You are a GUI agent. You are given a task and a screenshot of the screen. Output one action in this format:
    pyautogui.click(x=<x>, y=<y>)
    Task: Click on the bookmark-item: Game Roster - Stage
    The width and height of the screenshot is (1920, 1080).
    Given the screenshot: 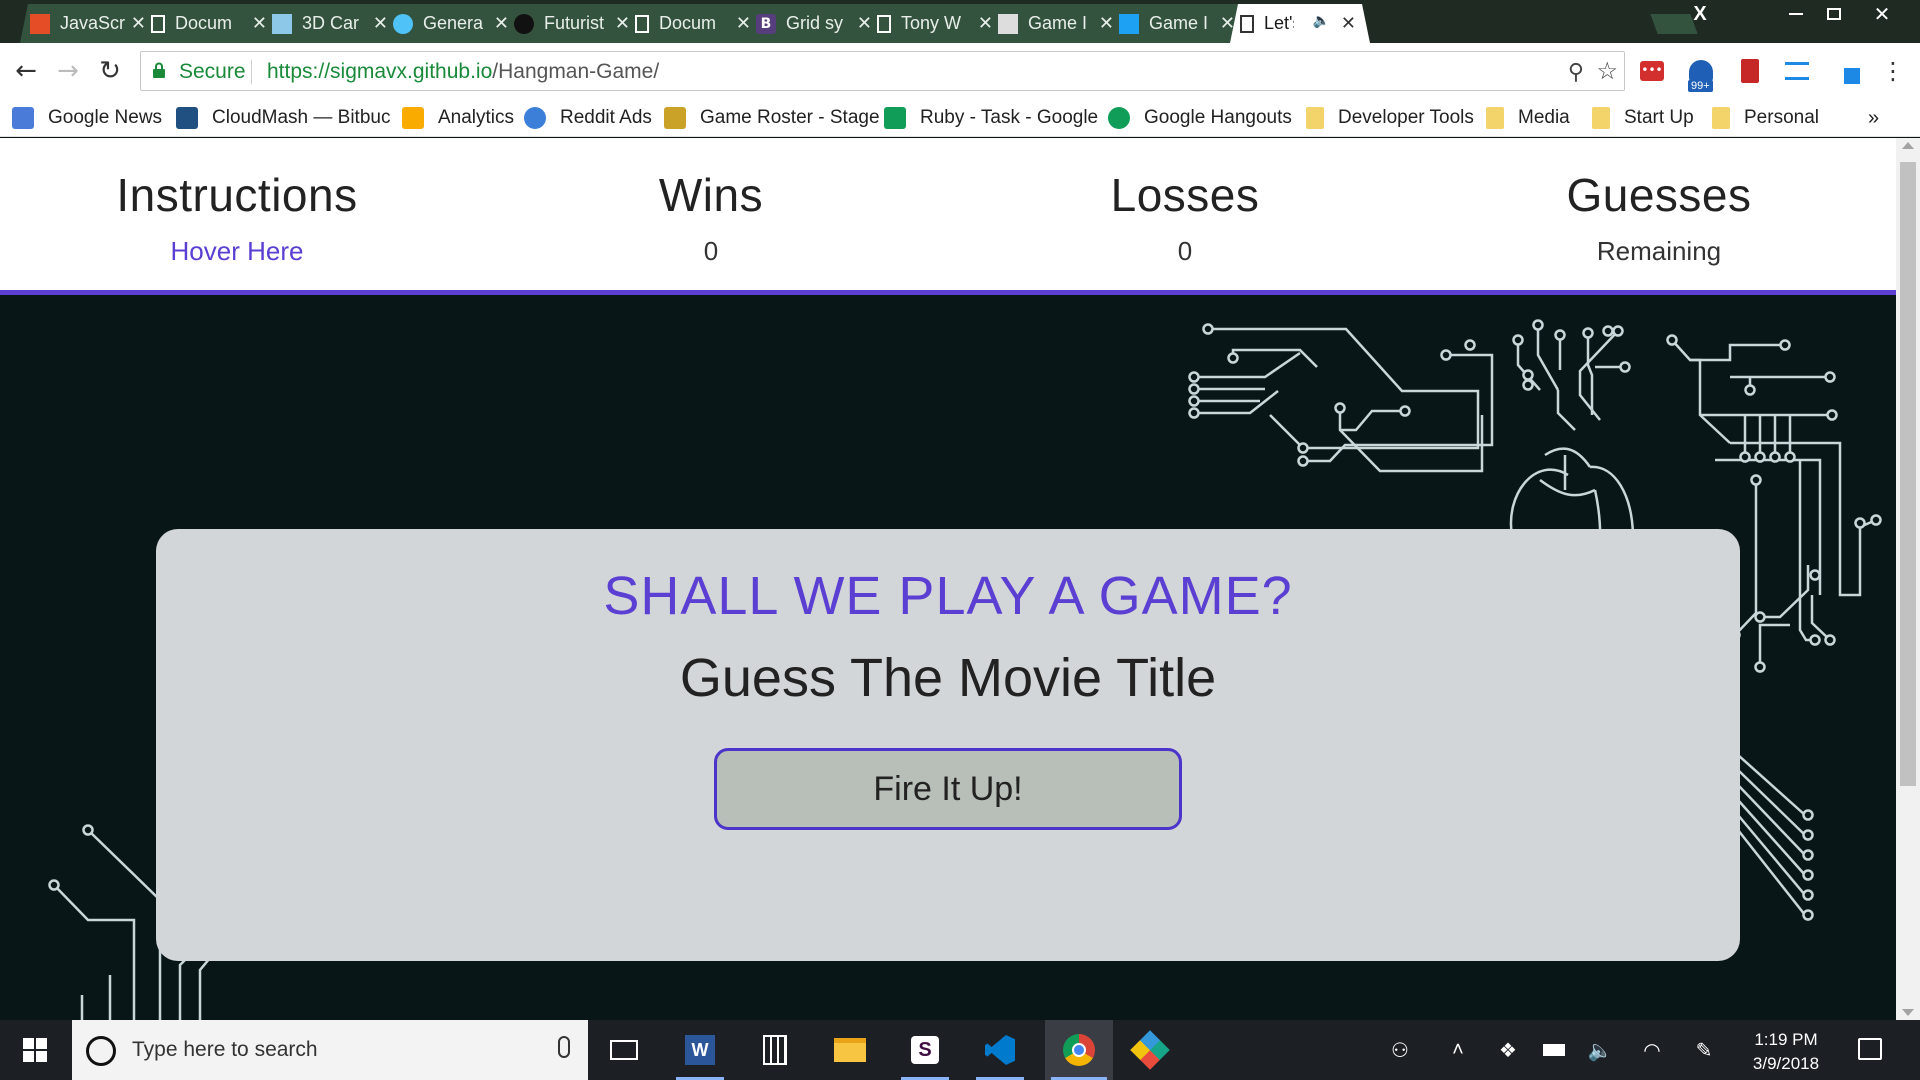 What is the action you would take?
    pyautogui.click(x=772, y=118)
    